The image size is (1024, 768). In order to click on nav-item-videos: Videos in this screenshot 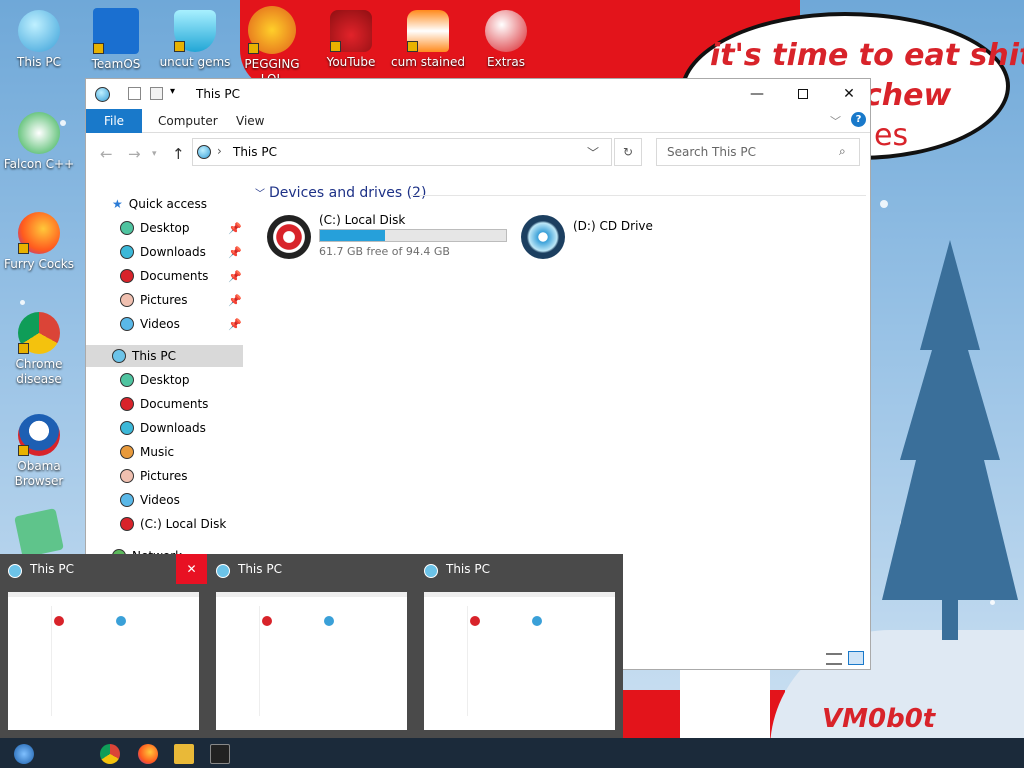, I will do `click(150, 324)`.